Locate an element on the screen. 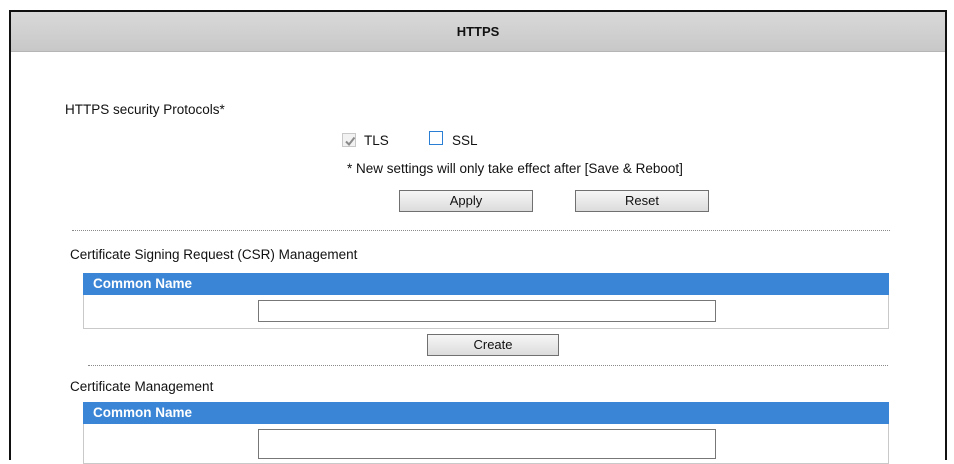 This screenshot has height=464, width=954. certificate-common-name-input is located at coordinates (487, 444).